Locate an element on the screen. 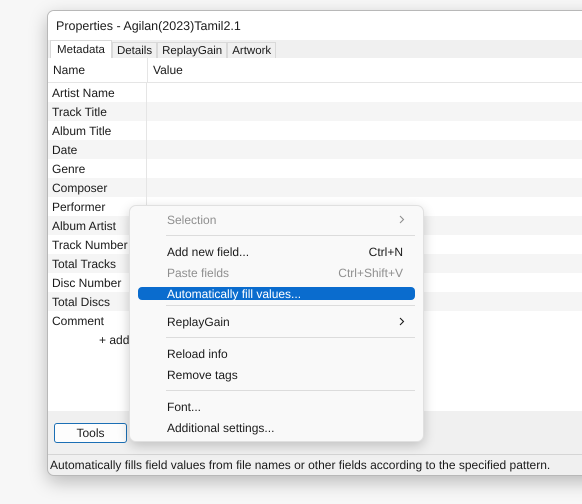 This screenshot has height=504, width=582. add-field-link: + add is located at coordinates (114, 339).